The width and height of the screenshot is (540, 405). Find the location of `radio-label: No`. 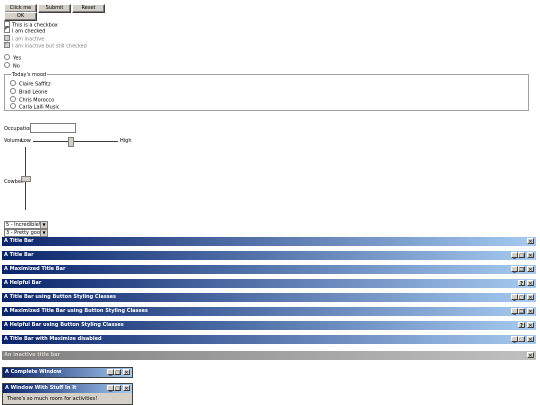

radio-label: No is located at coordinates (16, 66).